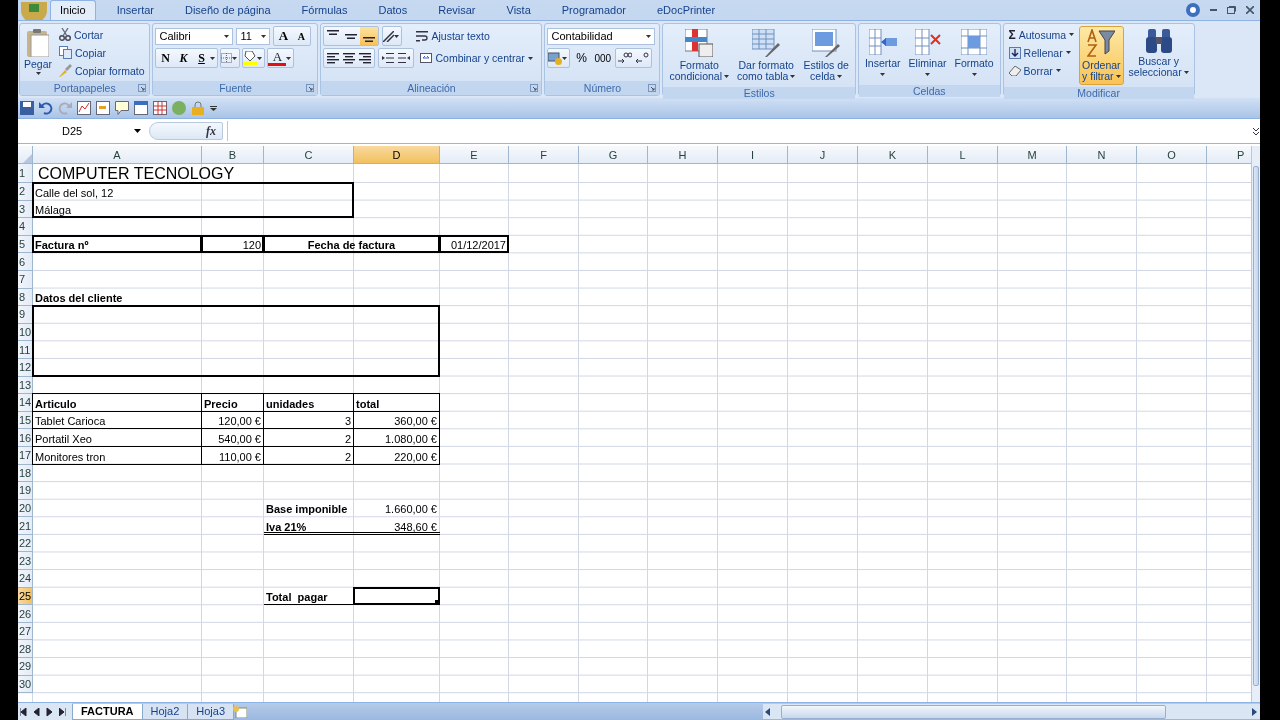 Image resolution: width=1280 pixels, height=720 pixels. Describe the element at coordinates (389, 36) in the screenshot. I see `text-orientation-icon` at that location.